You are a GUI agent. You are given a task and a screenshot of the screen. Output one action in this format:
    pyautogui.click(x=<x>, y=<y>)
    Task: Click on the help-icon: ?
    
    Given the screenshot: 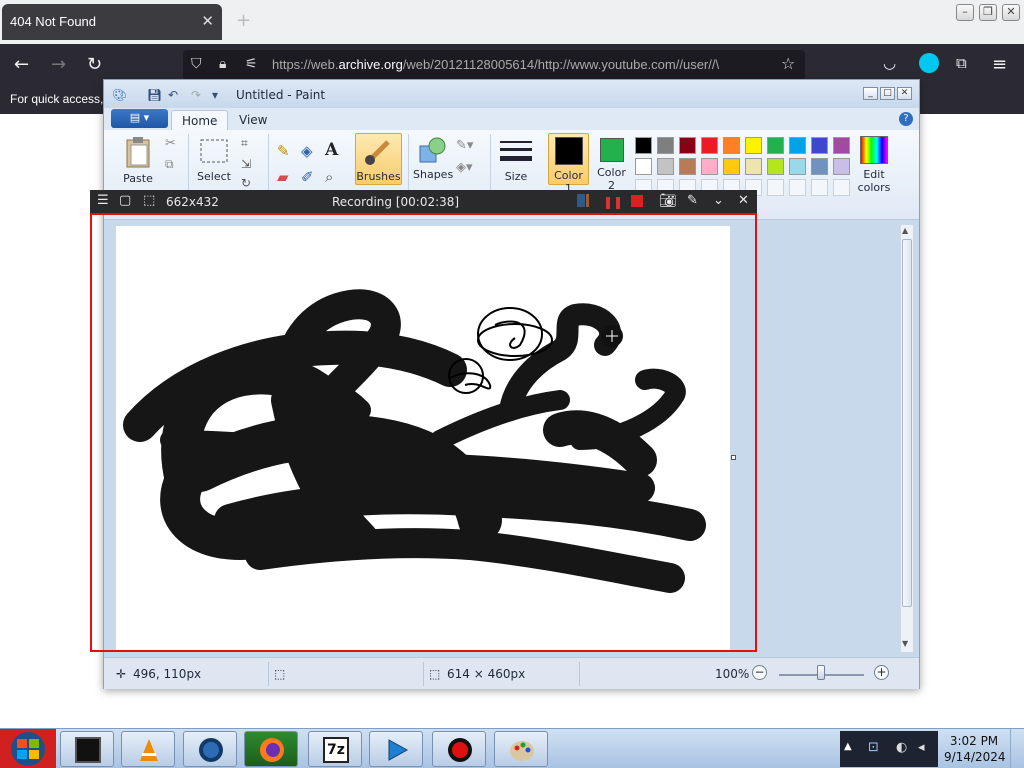 What is the action you would take?
    pyautogui.click(x=906, y=119)
    